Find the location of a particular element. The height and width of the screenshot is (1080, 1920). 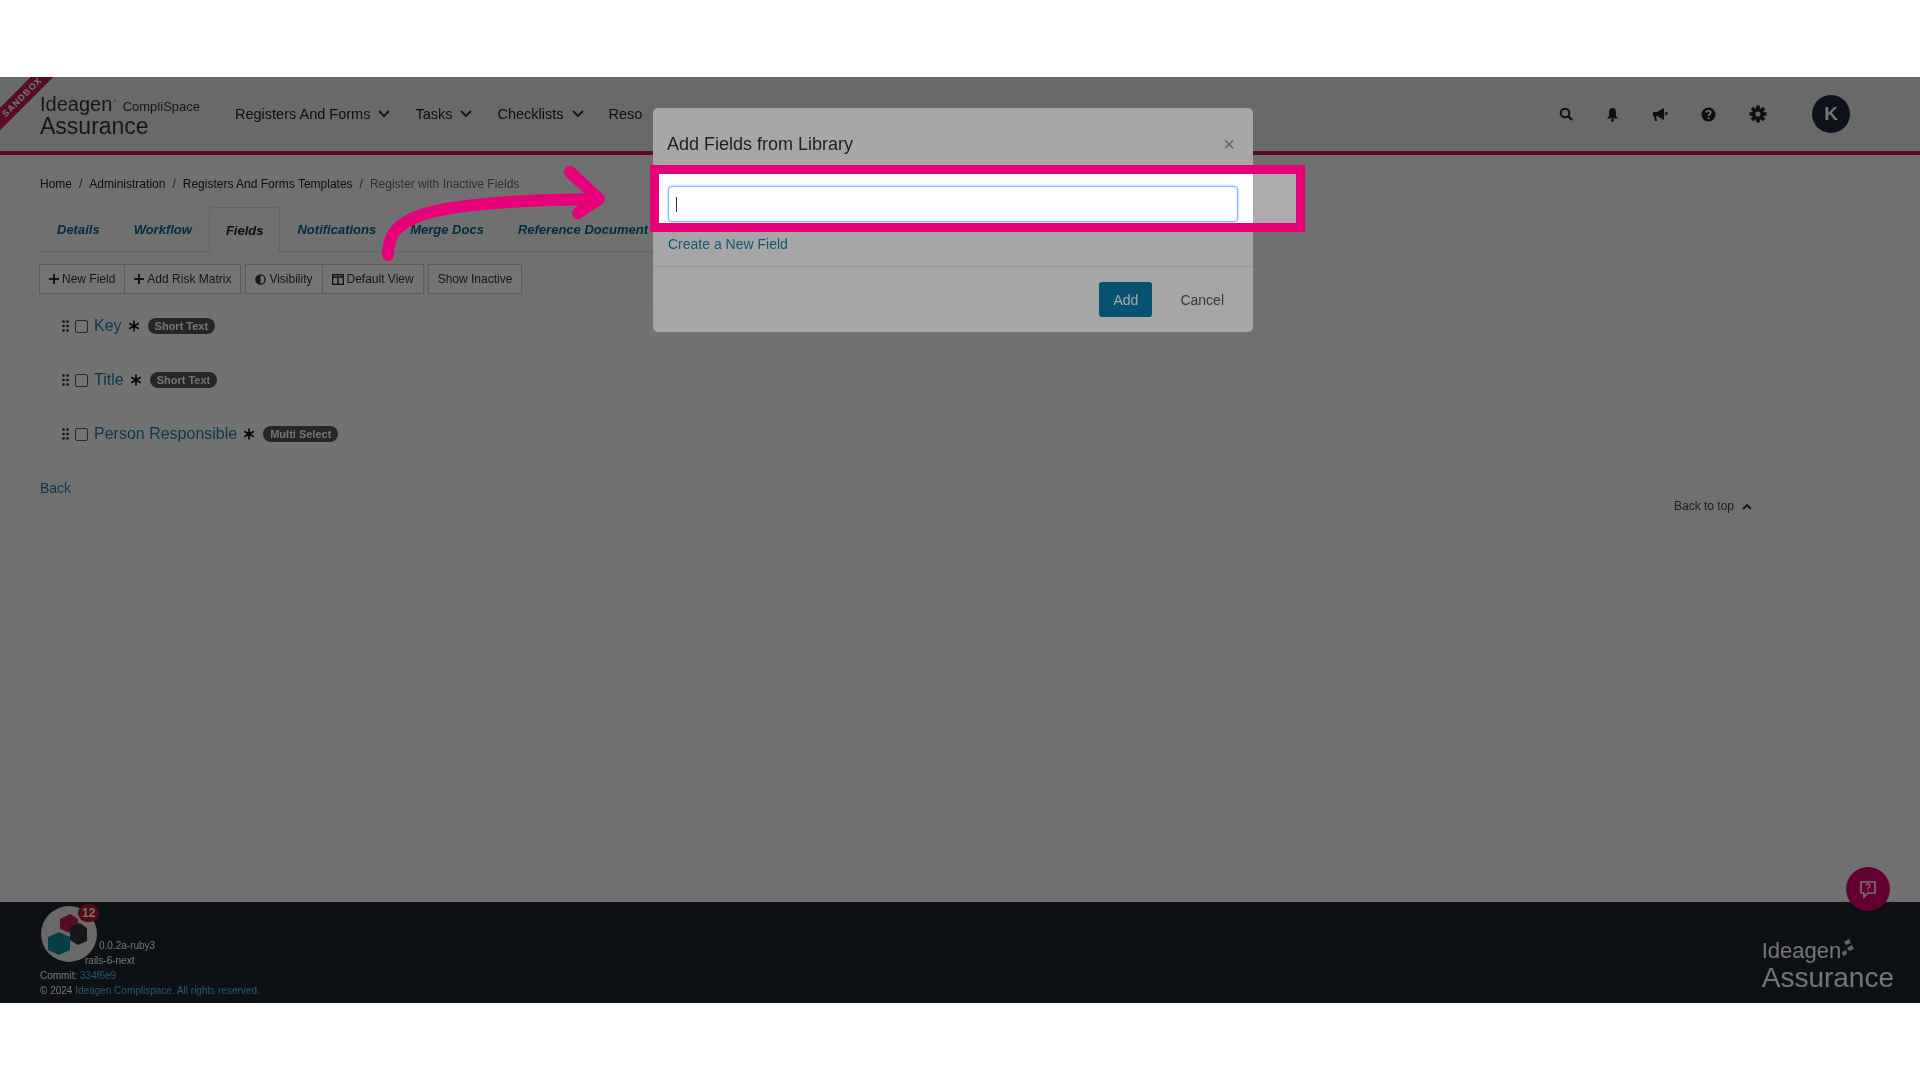

footer-logo-brand: Ideagen is located at coordinates (1801, 951).